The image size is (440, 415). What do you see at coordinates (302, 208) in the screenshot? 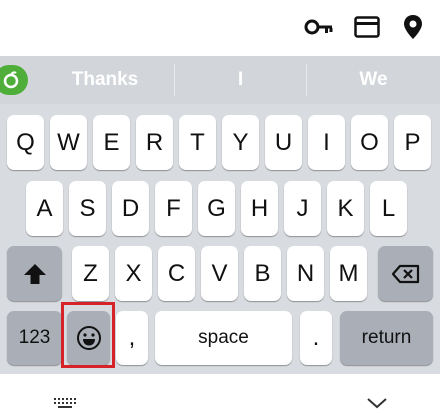
I see `key-j: J` at bounding box center [302, 208].